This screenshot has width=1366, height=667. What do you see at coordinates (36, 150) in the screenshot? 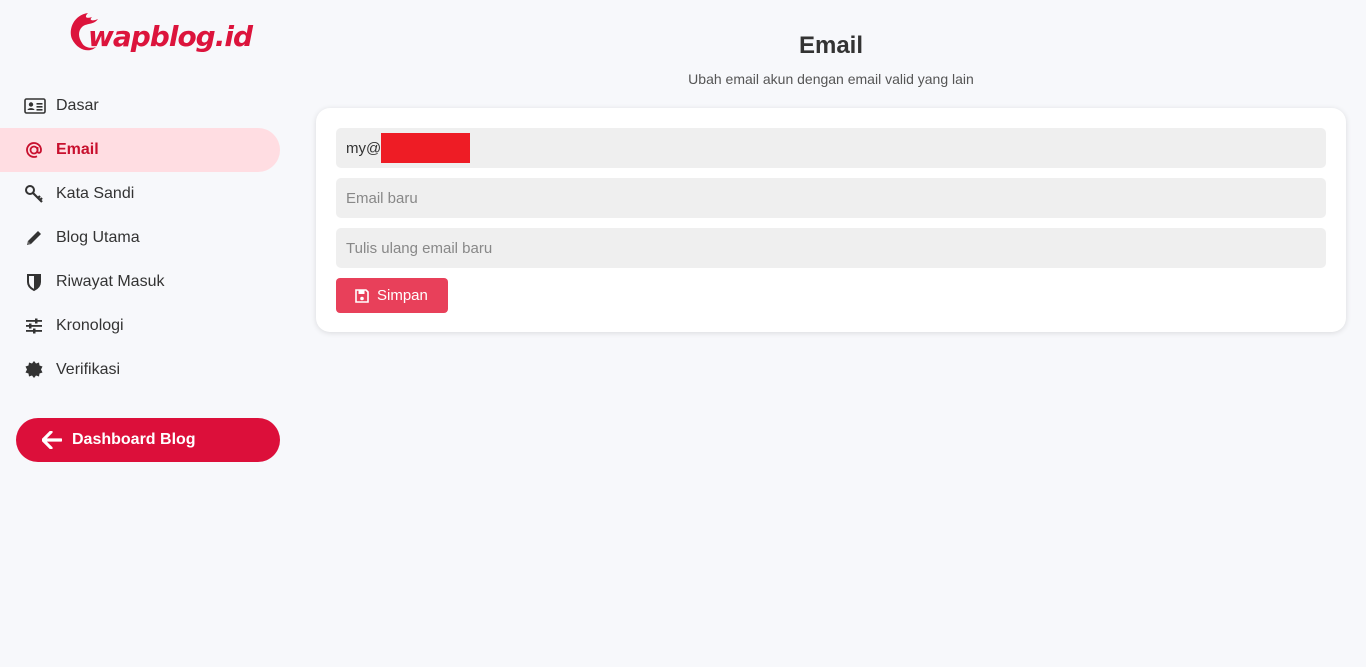
I see `at-icon` at bounding box center [36, 150].